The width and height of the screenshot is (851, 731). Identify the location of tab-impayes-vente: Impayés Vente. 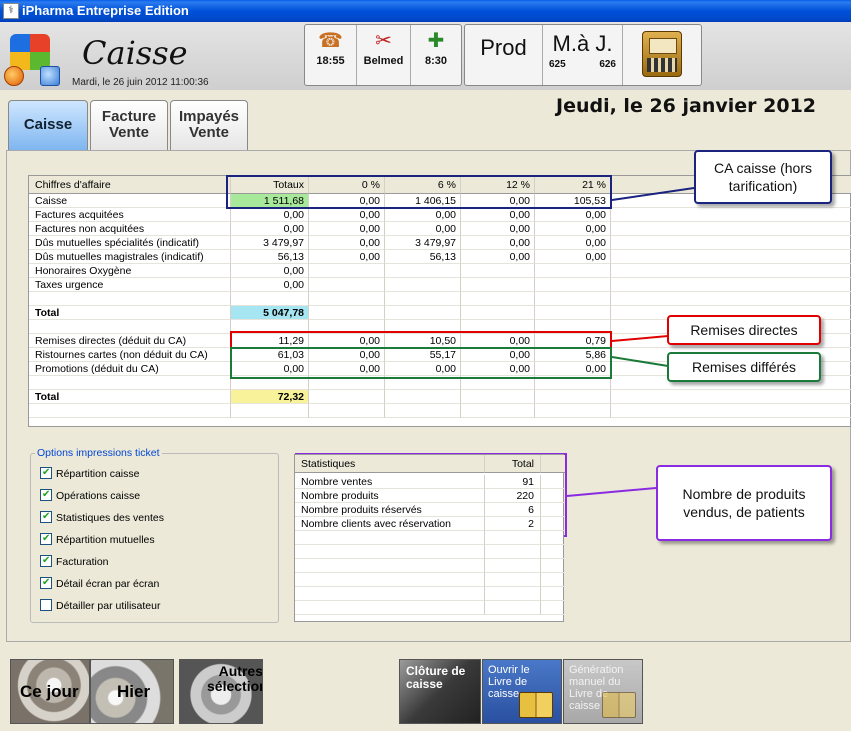
(209, 125).